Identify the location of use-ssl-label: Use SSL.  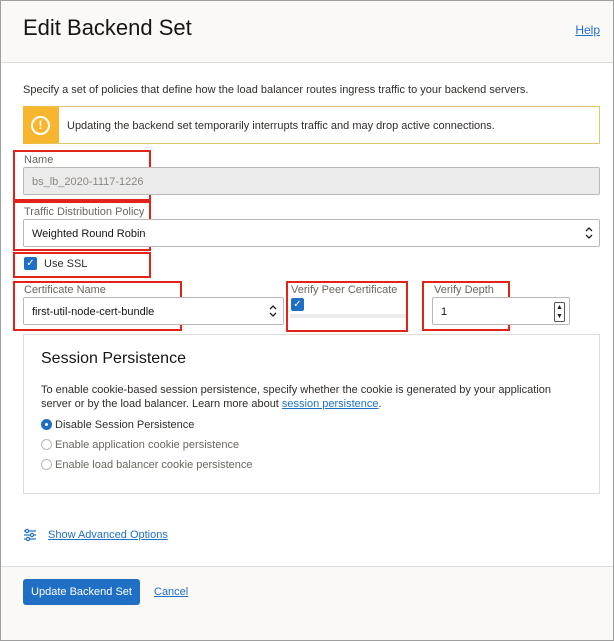
(66, 264).